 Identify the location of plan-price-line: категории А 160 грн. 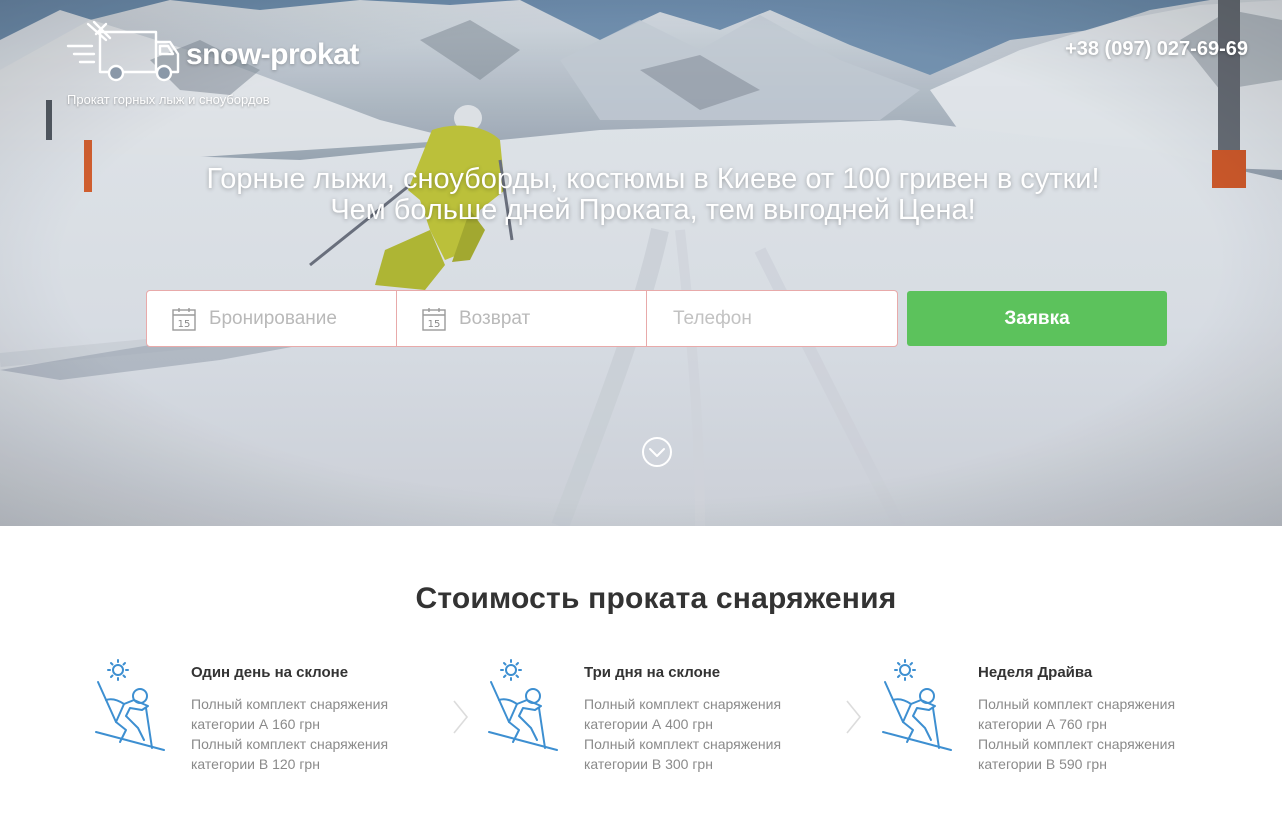
(255, 724).